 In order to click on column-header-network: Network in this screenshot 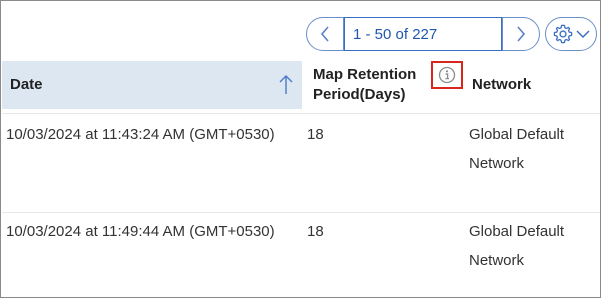, I will do `click(501, 84)`.